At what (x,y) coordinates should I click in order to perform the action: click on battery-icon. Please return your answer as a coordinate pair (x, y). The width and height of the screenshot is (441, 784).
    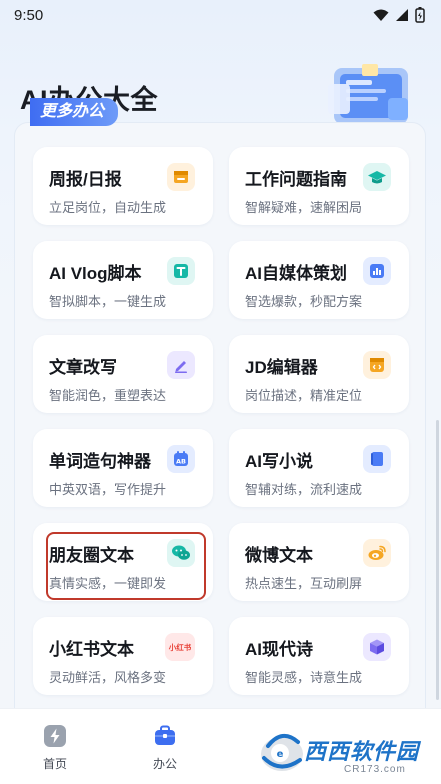
    Looking at the image, I should click on (420, 15).